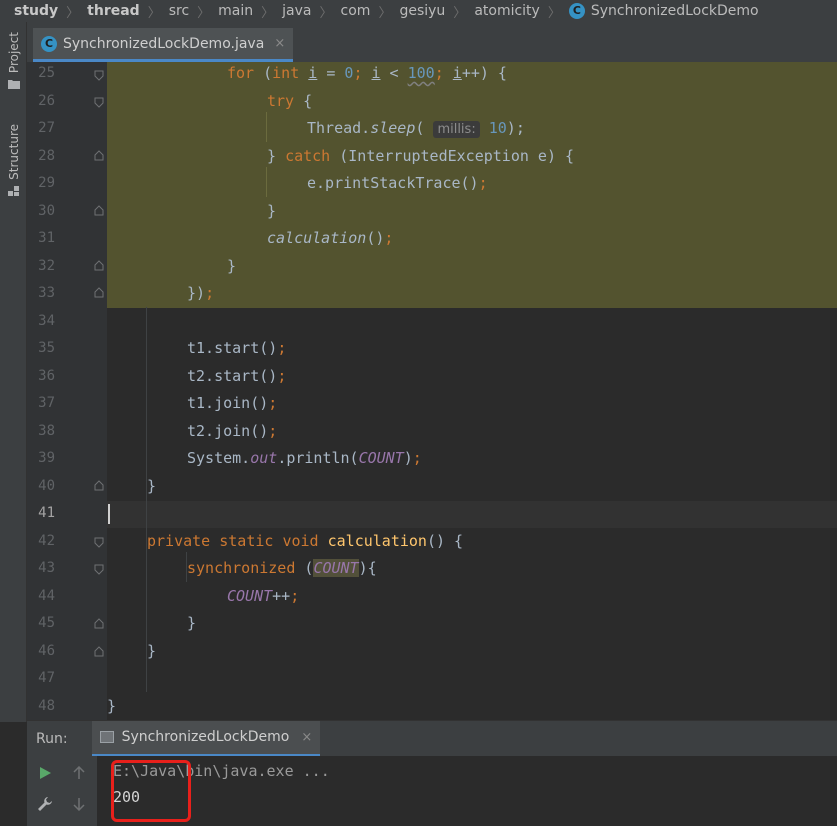  What do you see at coordinates (151, 791) in the screenshot?
I see `annotation-highlight-box` at bounding box center [151, 791].